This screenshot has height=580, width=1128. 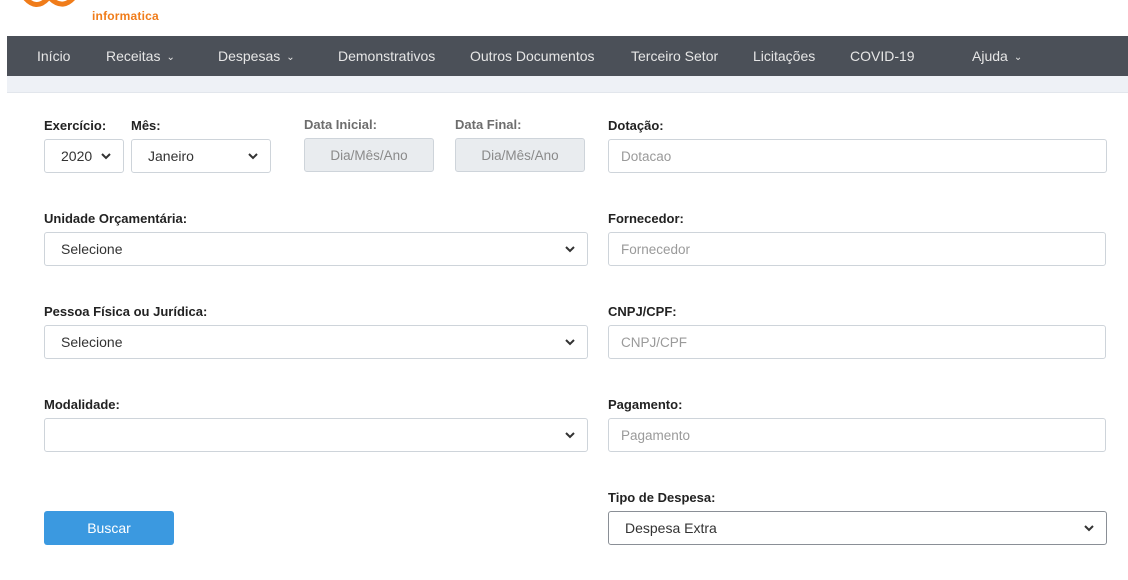 What do you see at coordinates (92, 342) in the screenshot?
I see `pessoa-value: Selecione` at bounding box center [92, 342].